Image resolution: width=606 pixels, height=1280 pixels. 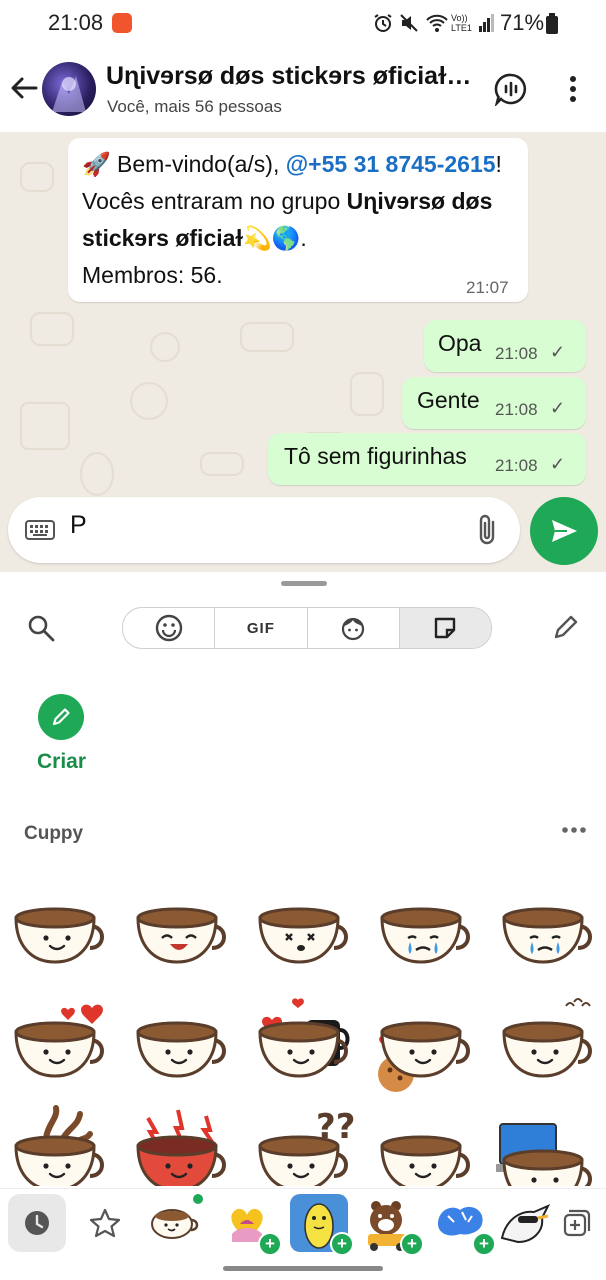 I want to click on sticker-thinking: ??, so click(x=302, y=1145).